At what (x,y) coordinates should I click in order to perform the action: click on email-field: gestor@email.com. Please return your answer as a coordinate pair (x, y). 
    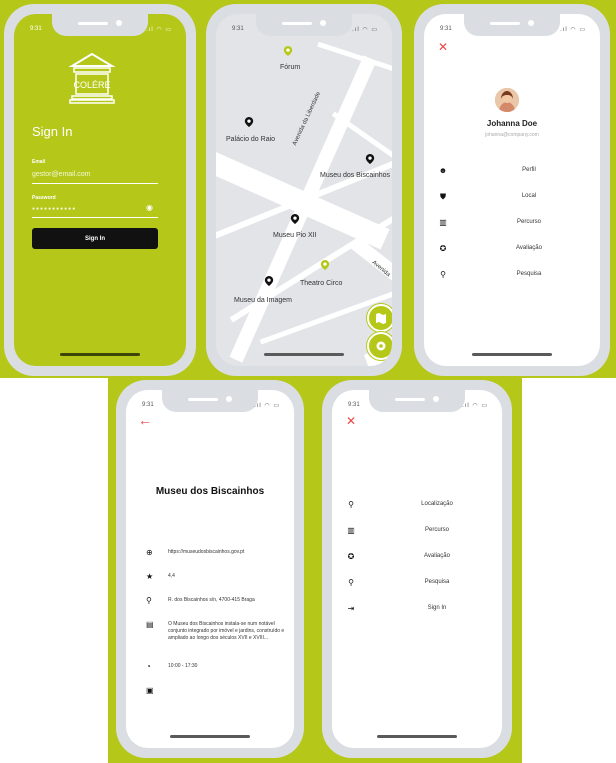
    Looking at the image, I should click on (61, 174).